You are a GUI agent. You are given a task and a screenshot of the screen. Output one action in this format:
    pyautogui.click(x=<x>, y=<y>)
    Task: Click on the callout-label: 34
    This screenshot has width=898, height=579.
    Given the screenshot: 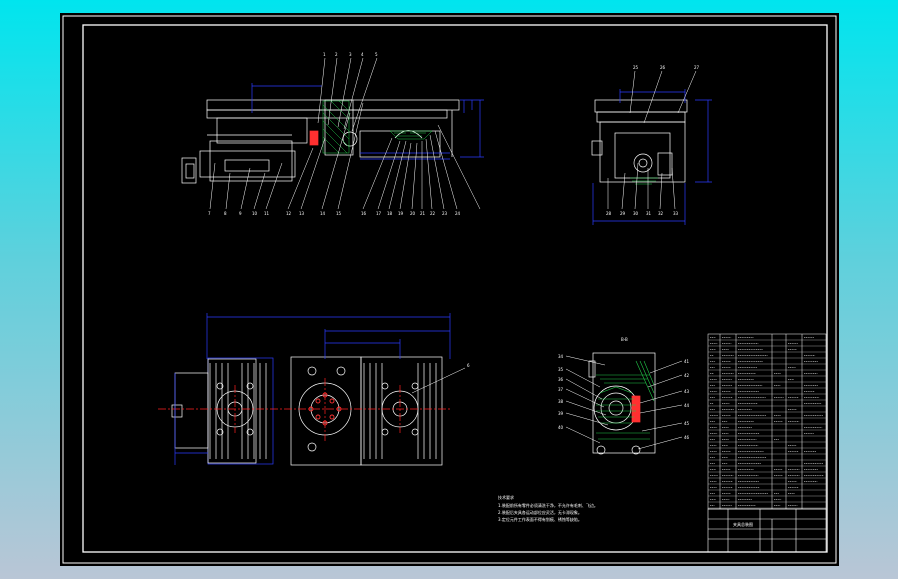 What is the action you would take?
    pyautogui.click(x=561, y=356)
    